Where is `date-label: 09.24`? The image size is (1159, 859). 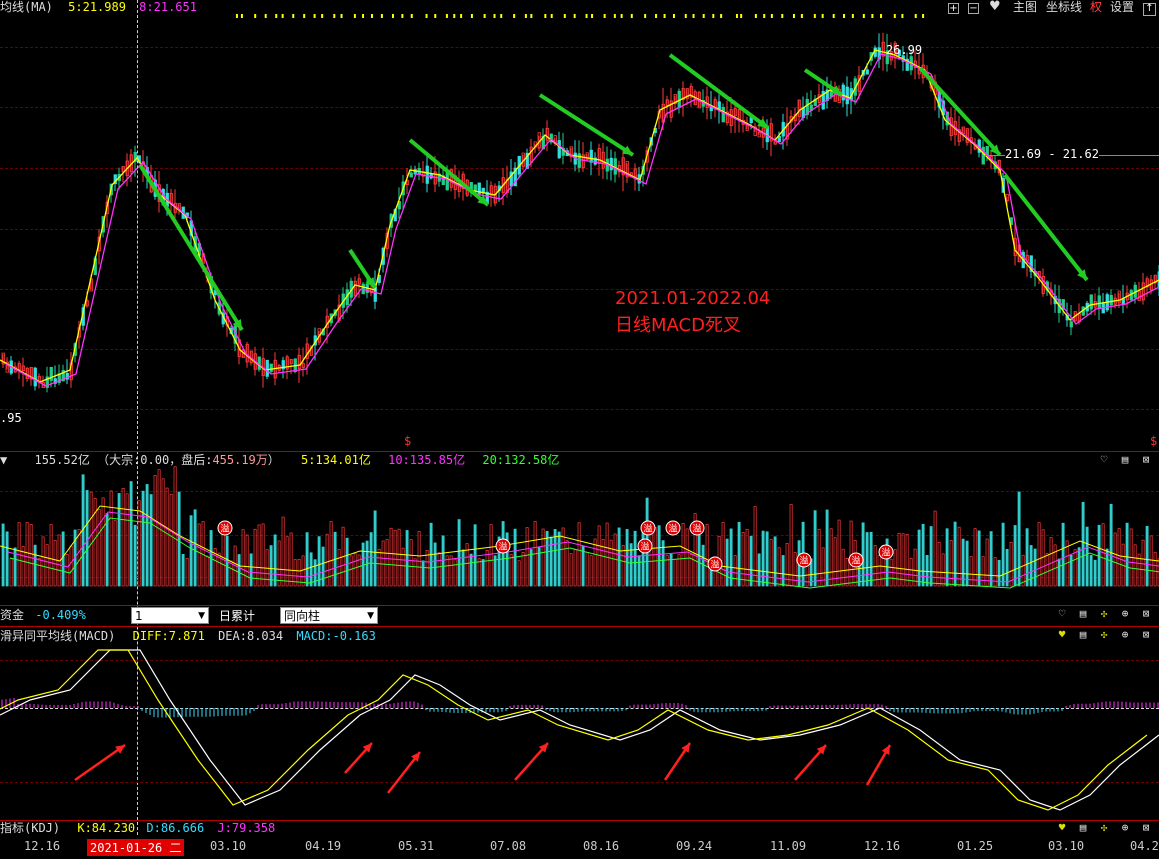 date-label: 09.24 is located at coordinates (694, 846).